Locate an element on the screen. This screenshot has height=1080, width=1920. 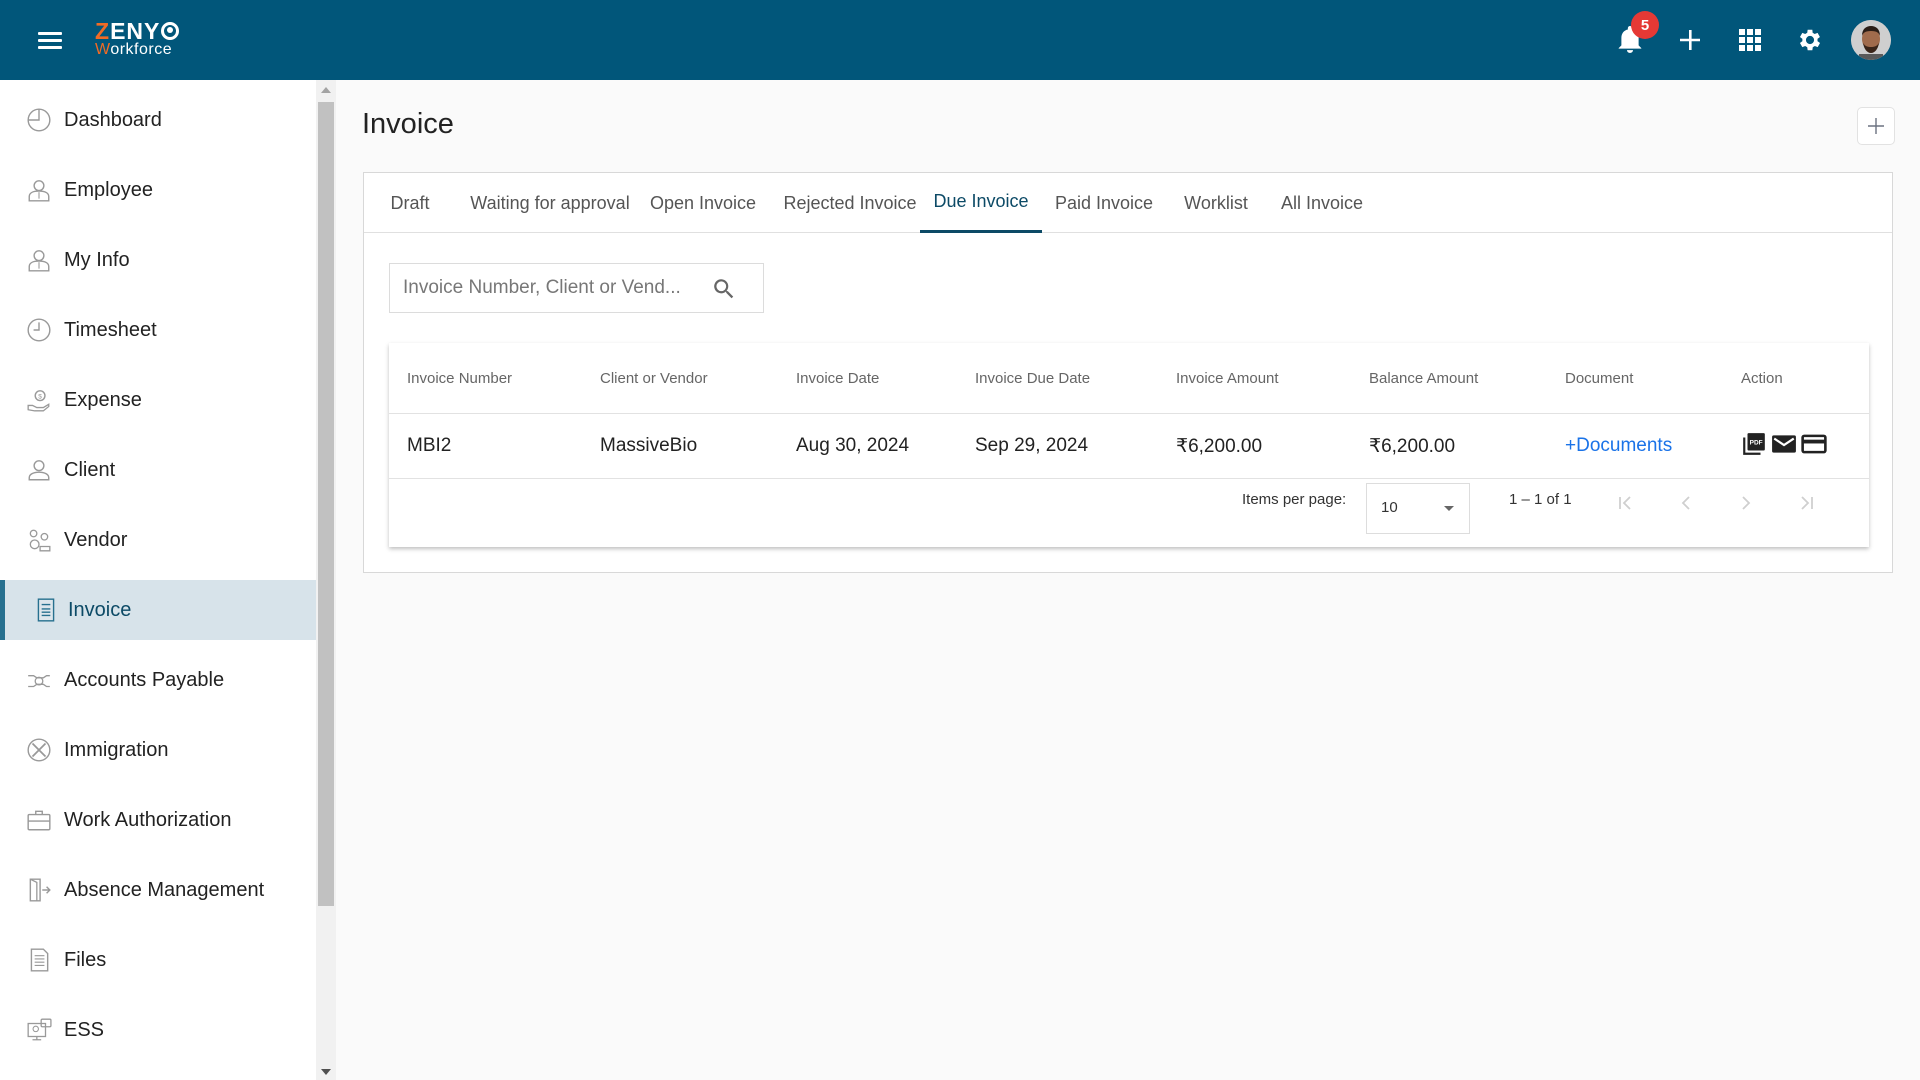
quick-add-button is located at coordinates (1690, 40).